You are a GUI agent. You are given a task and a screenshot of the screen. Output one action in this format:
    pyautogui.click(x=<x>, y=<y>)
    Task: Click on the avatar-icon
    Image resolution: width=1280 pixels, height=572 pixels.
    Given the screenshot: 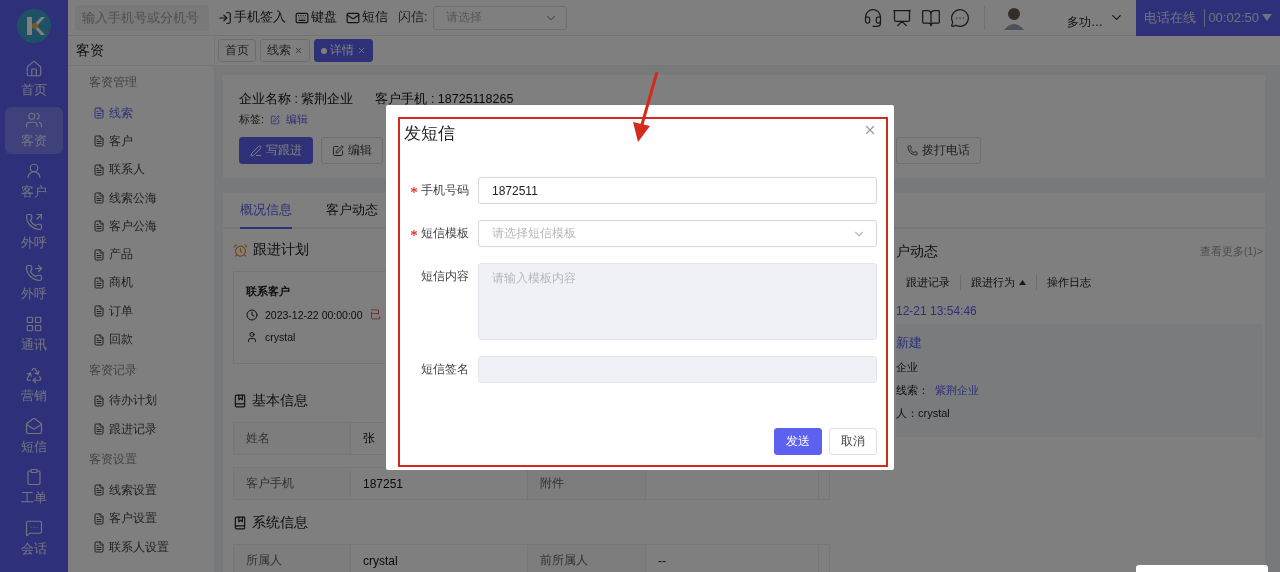 What is the action you would take?
    pyautogui.click(x=1014, y=17)
    